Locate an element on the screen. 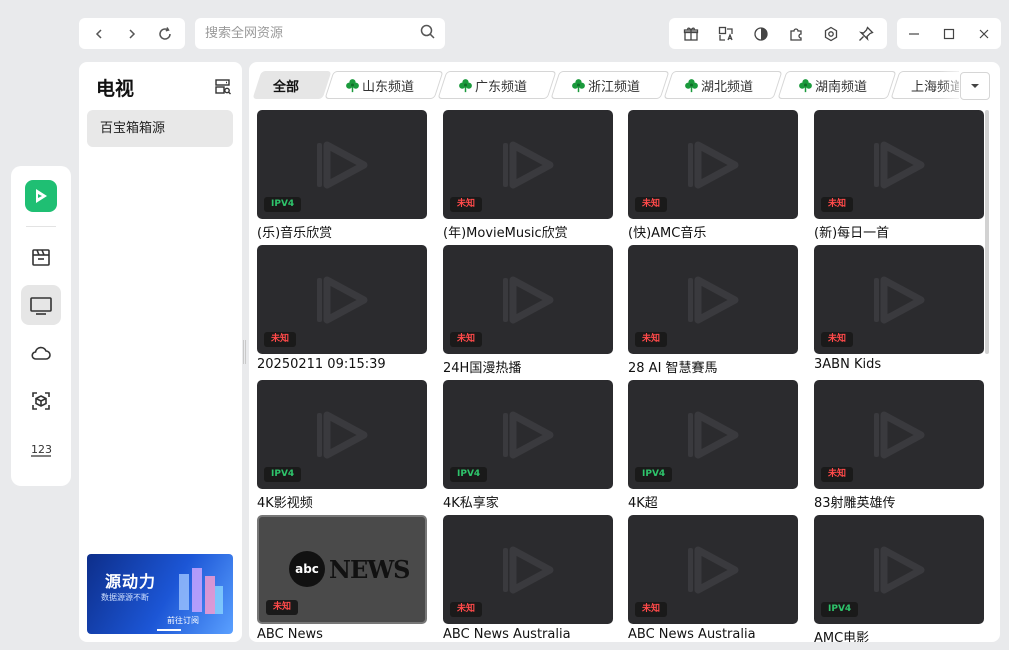  source-filter-icon is located at coordinates (223, 89).